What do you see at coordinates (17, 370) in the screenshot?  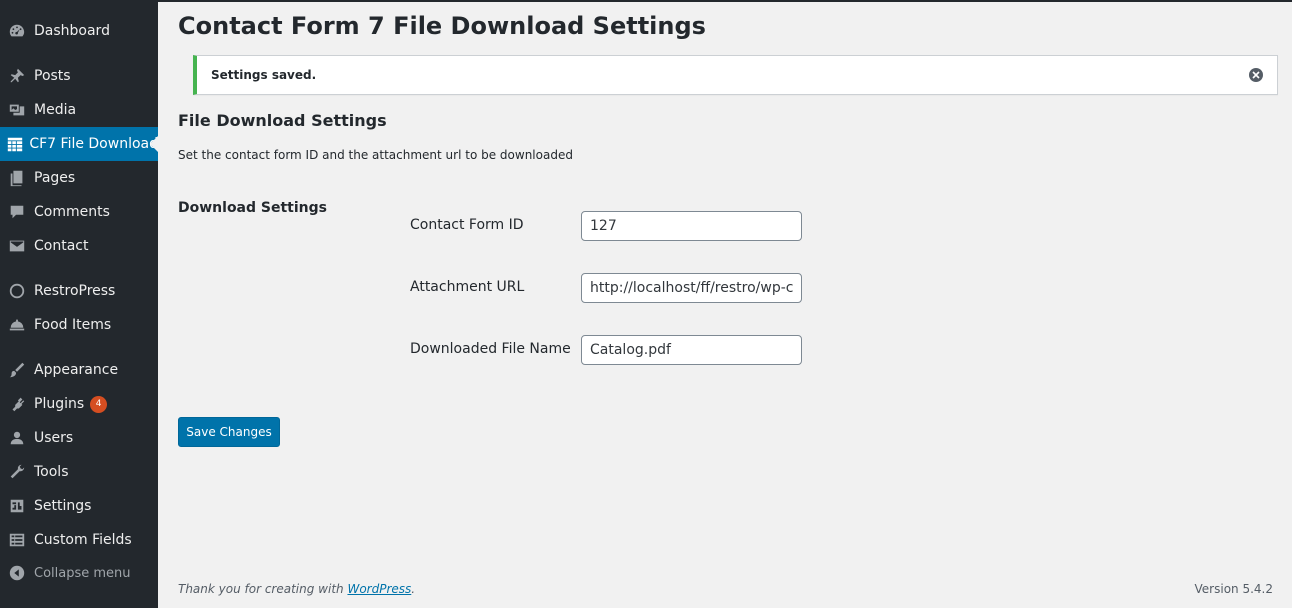 I see `brush-icon` at bounding box center [17, 370].